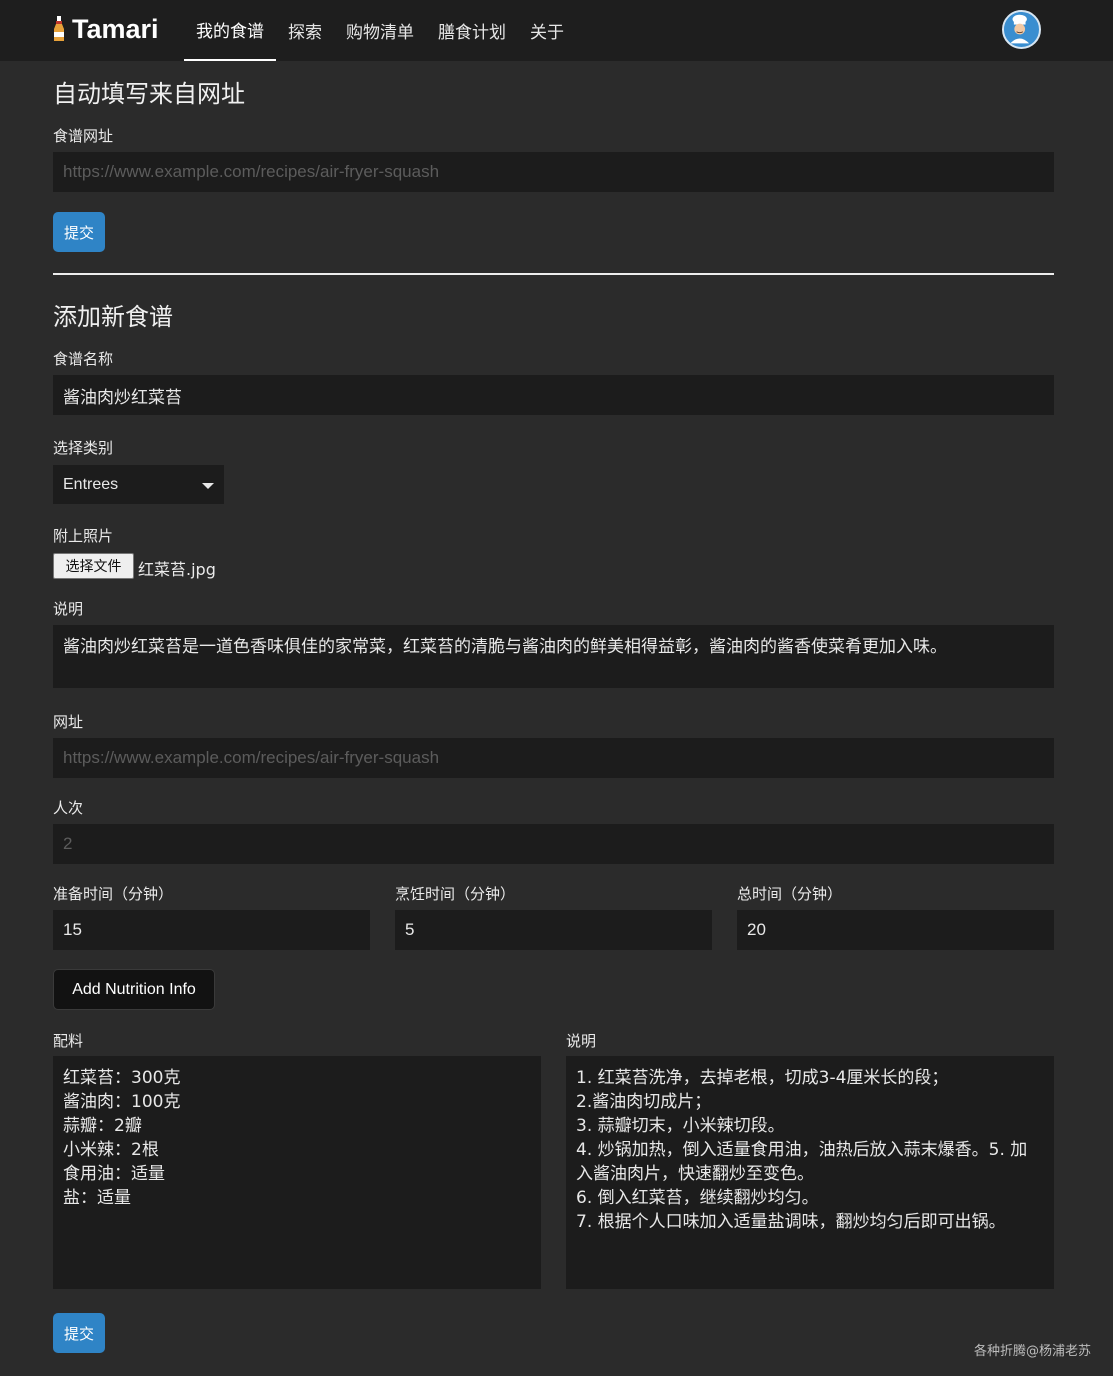 The image size is (1113, 1376). Describe the element at coordinates (177, 569) in the screenshot. I see `selected-file-name: 红菜苔.jpg` at that location.